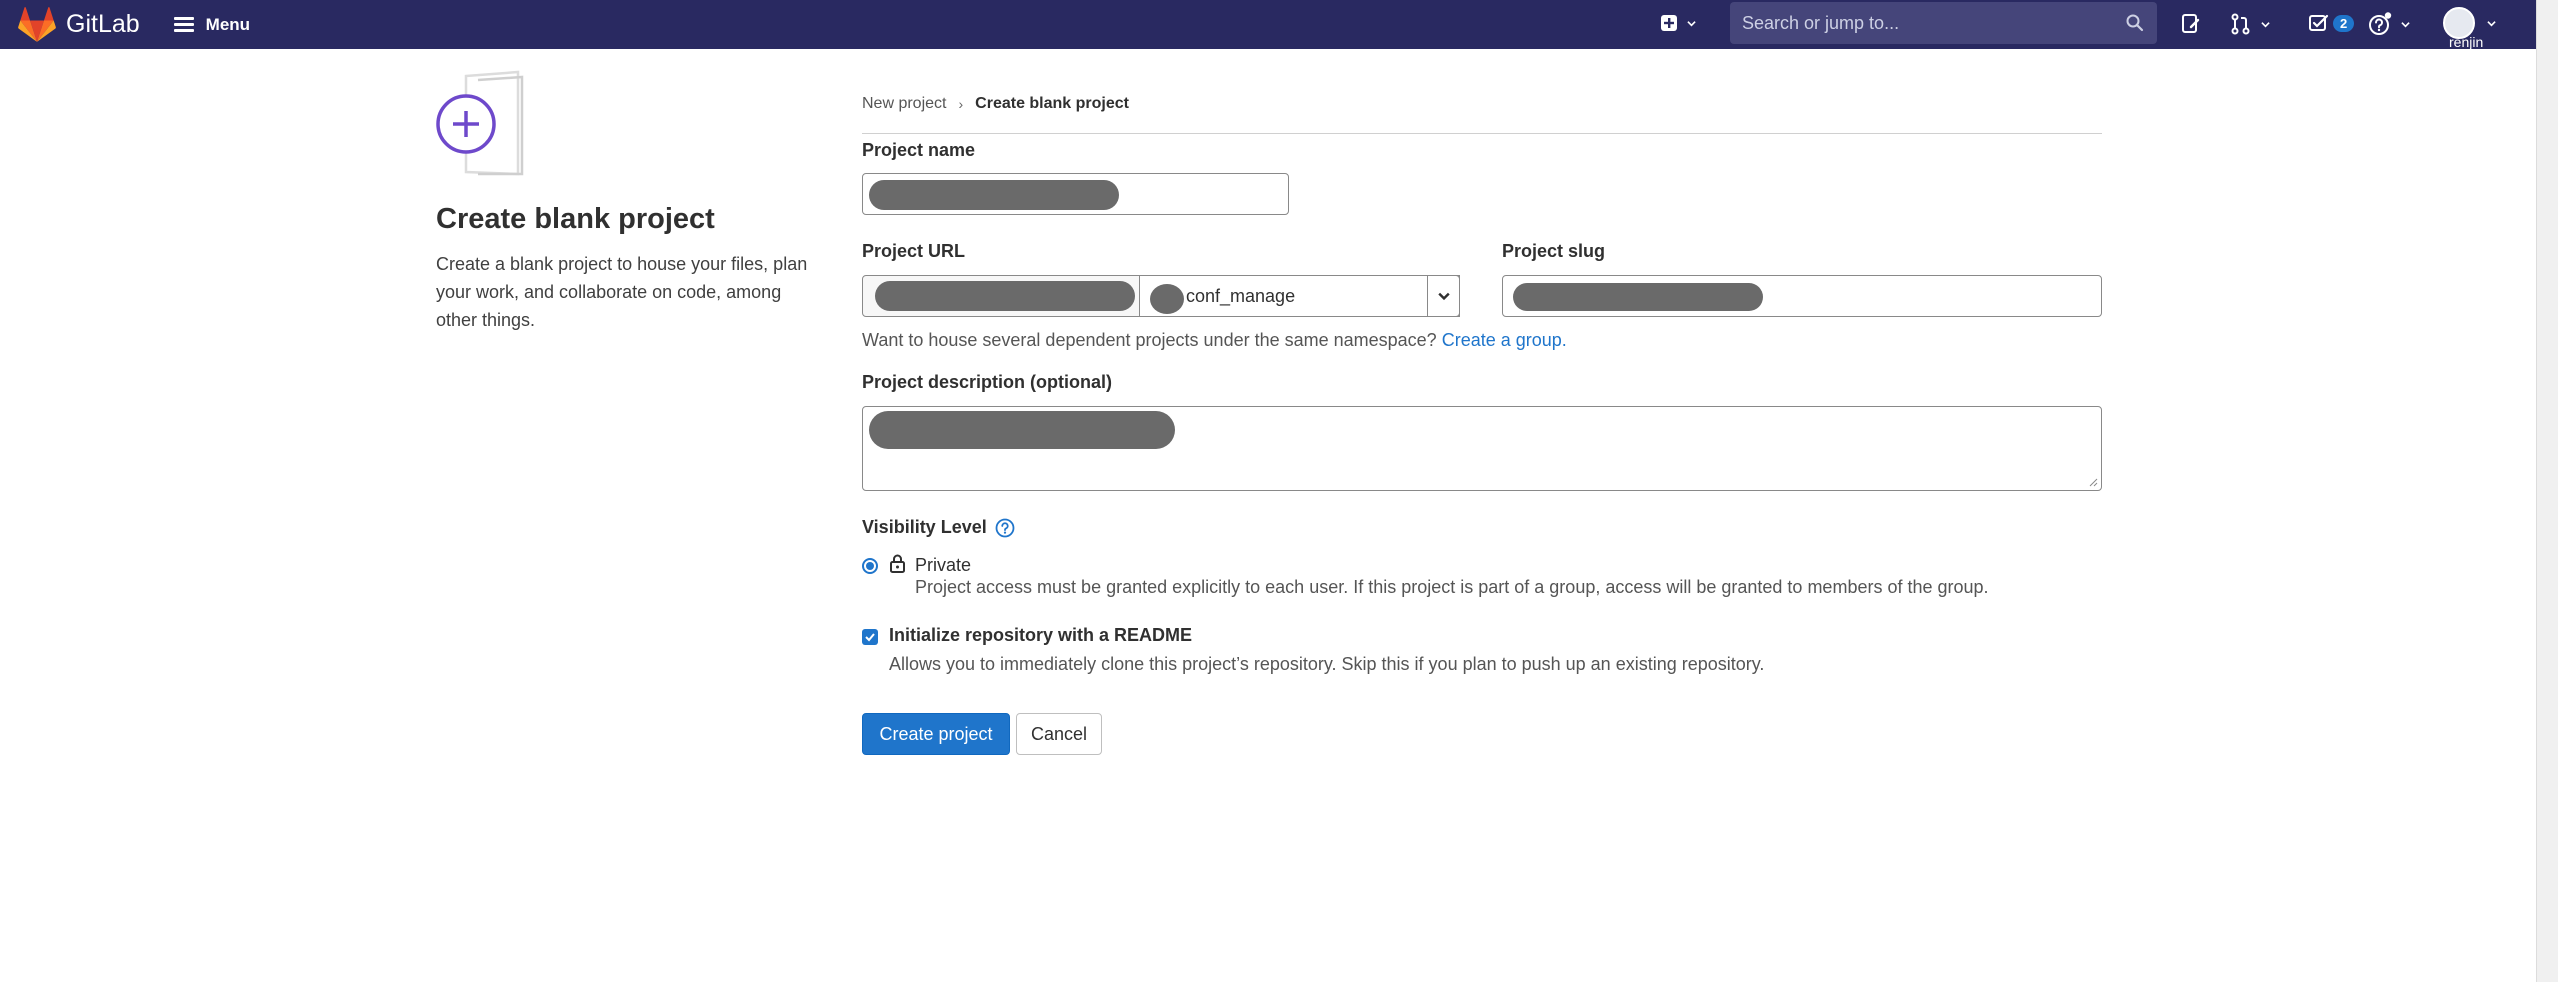 The height and width of the screenshot is (982, 2558). Describe the element at coordinates (183, 24) in the screenshot. I see `hamburger-icon` at that location.